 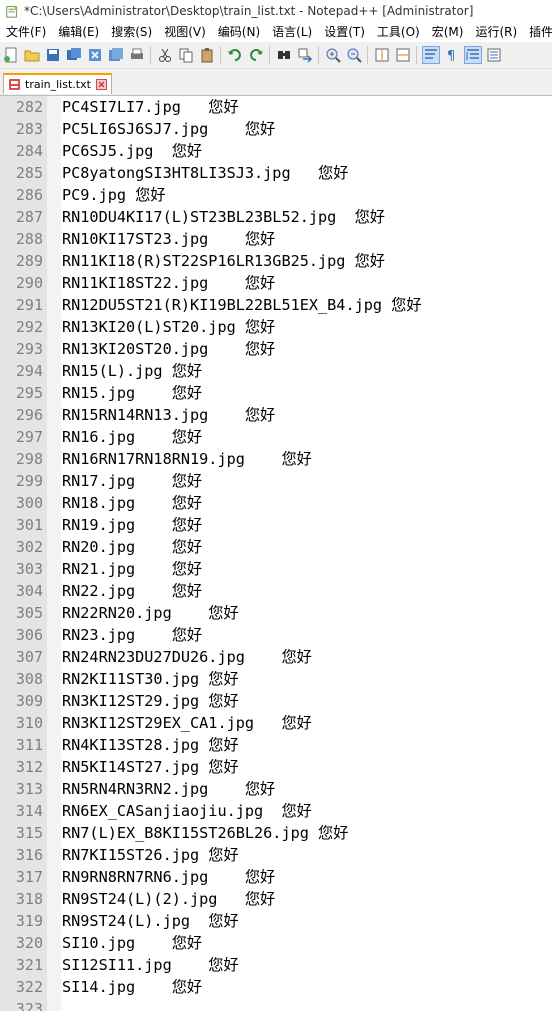 I want to click on editor-line: 314 RN6EX_CASanjiaojiu.jpg 您好, so click(x=276, y=811).